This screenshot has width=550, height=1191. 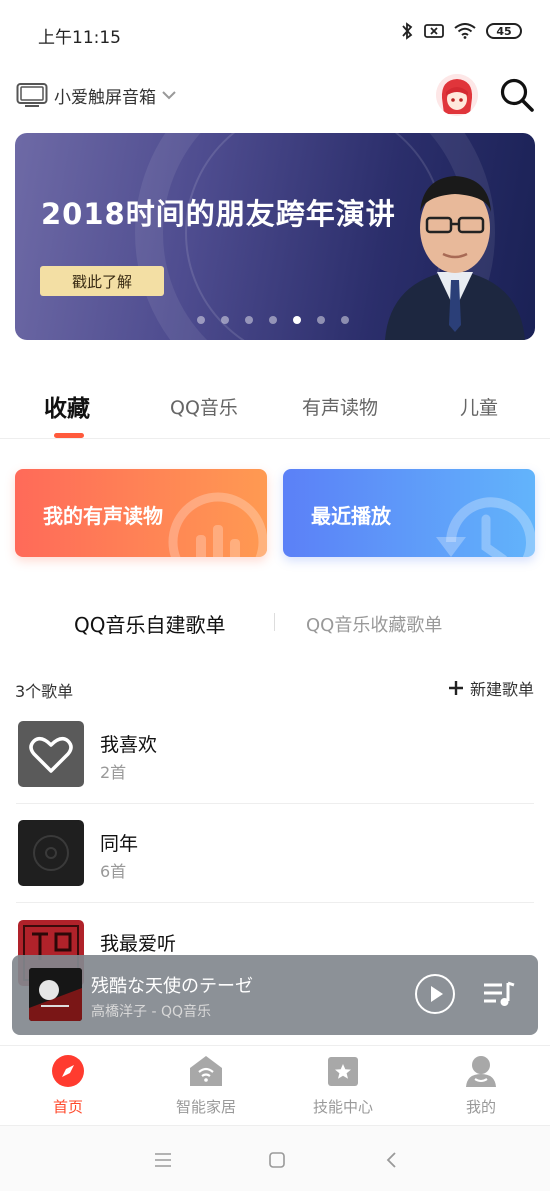 I want to click on nav-label: 我的, so click(x=480, y=1107).